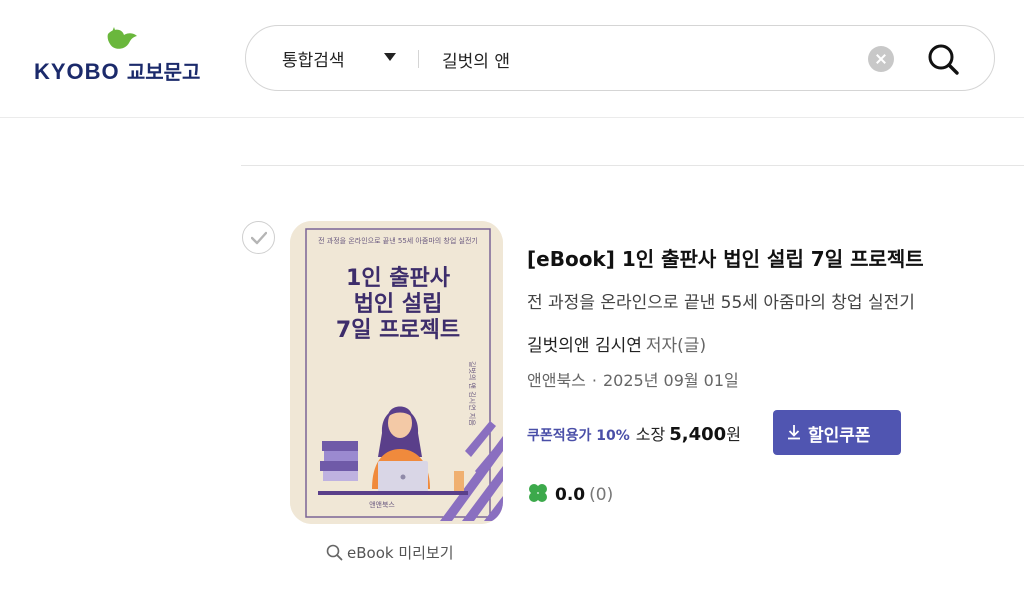 The width and height of the screenshot is (1024, 606). What do you see at coordinates (698, 434) in the screenshot?
I see `price-value: 5,400` at bounding box center [698, 434].